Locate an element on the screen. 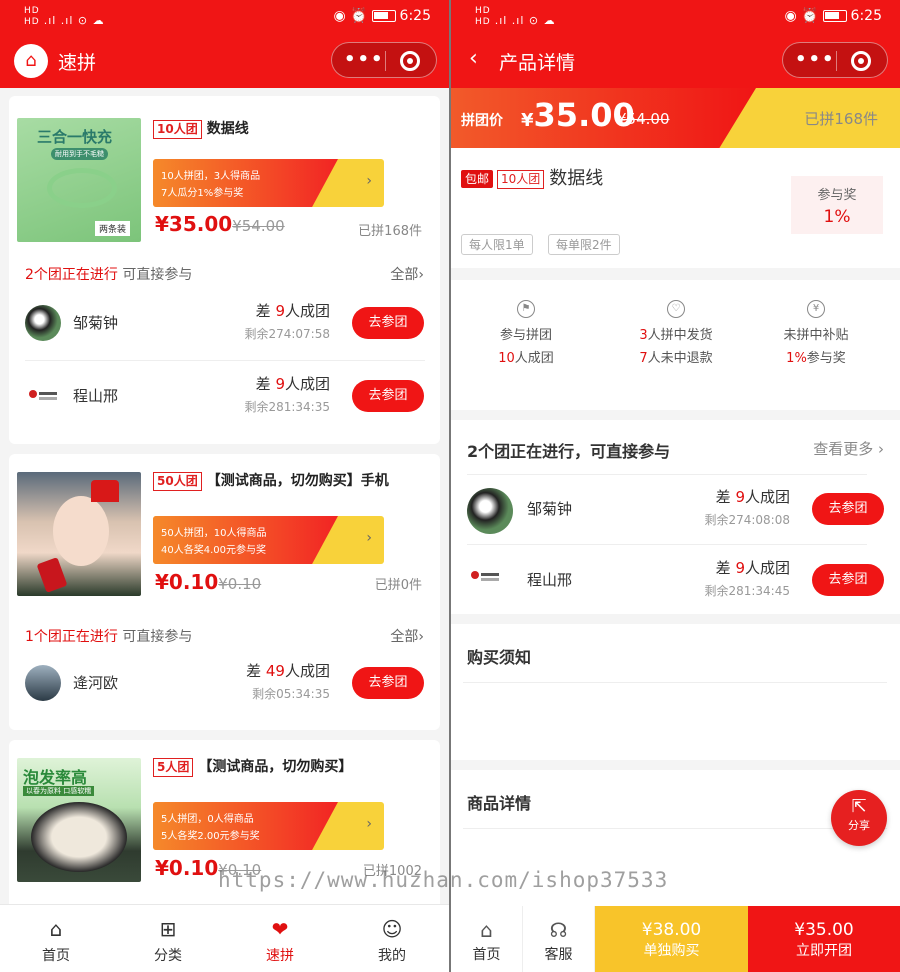 The image size is (900, 972). tab-category: ⊞ 分类 is located at coordinates (168, 938).